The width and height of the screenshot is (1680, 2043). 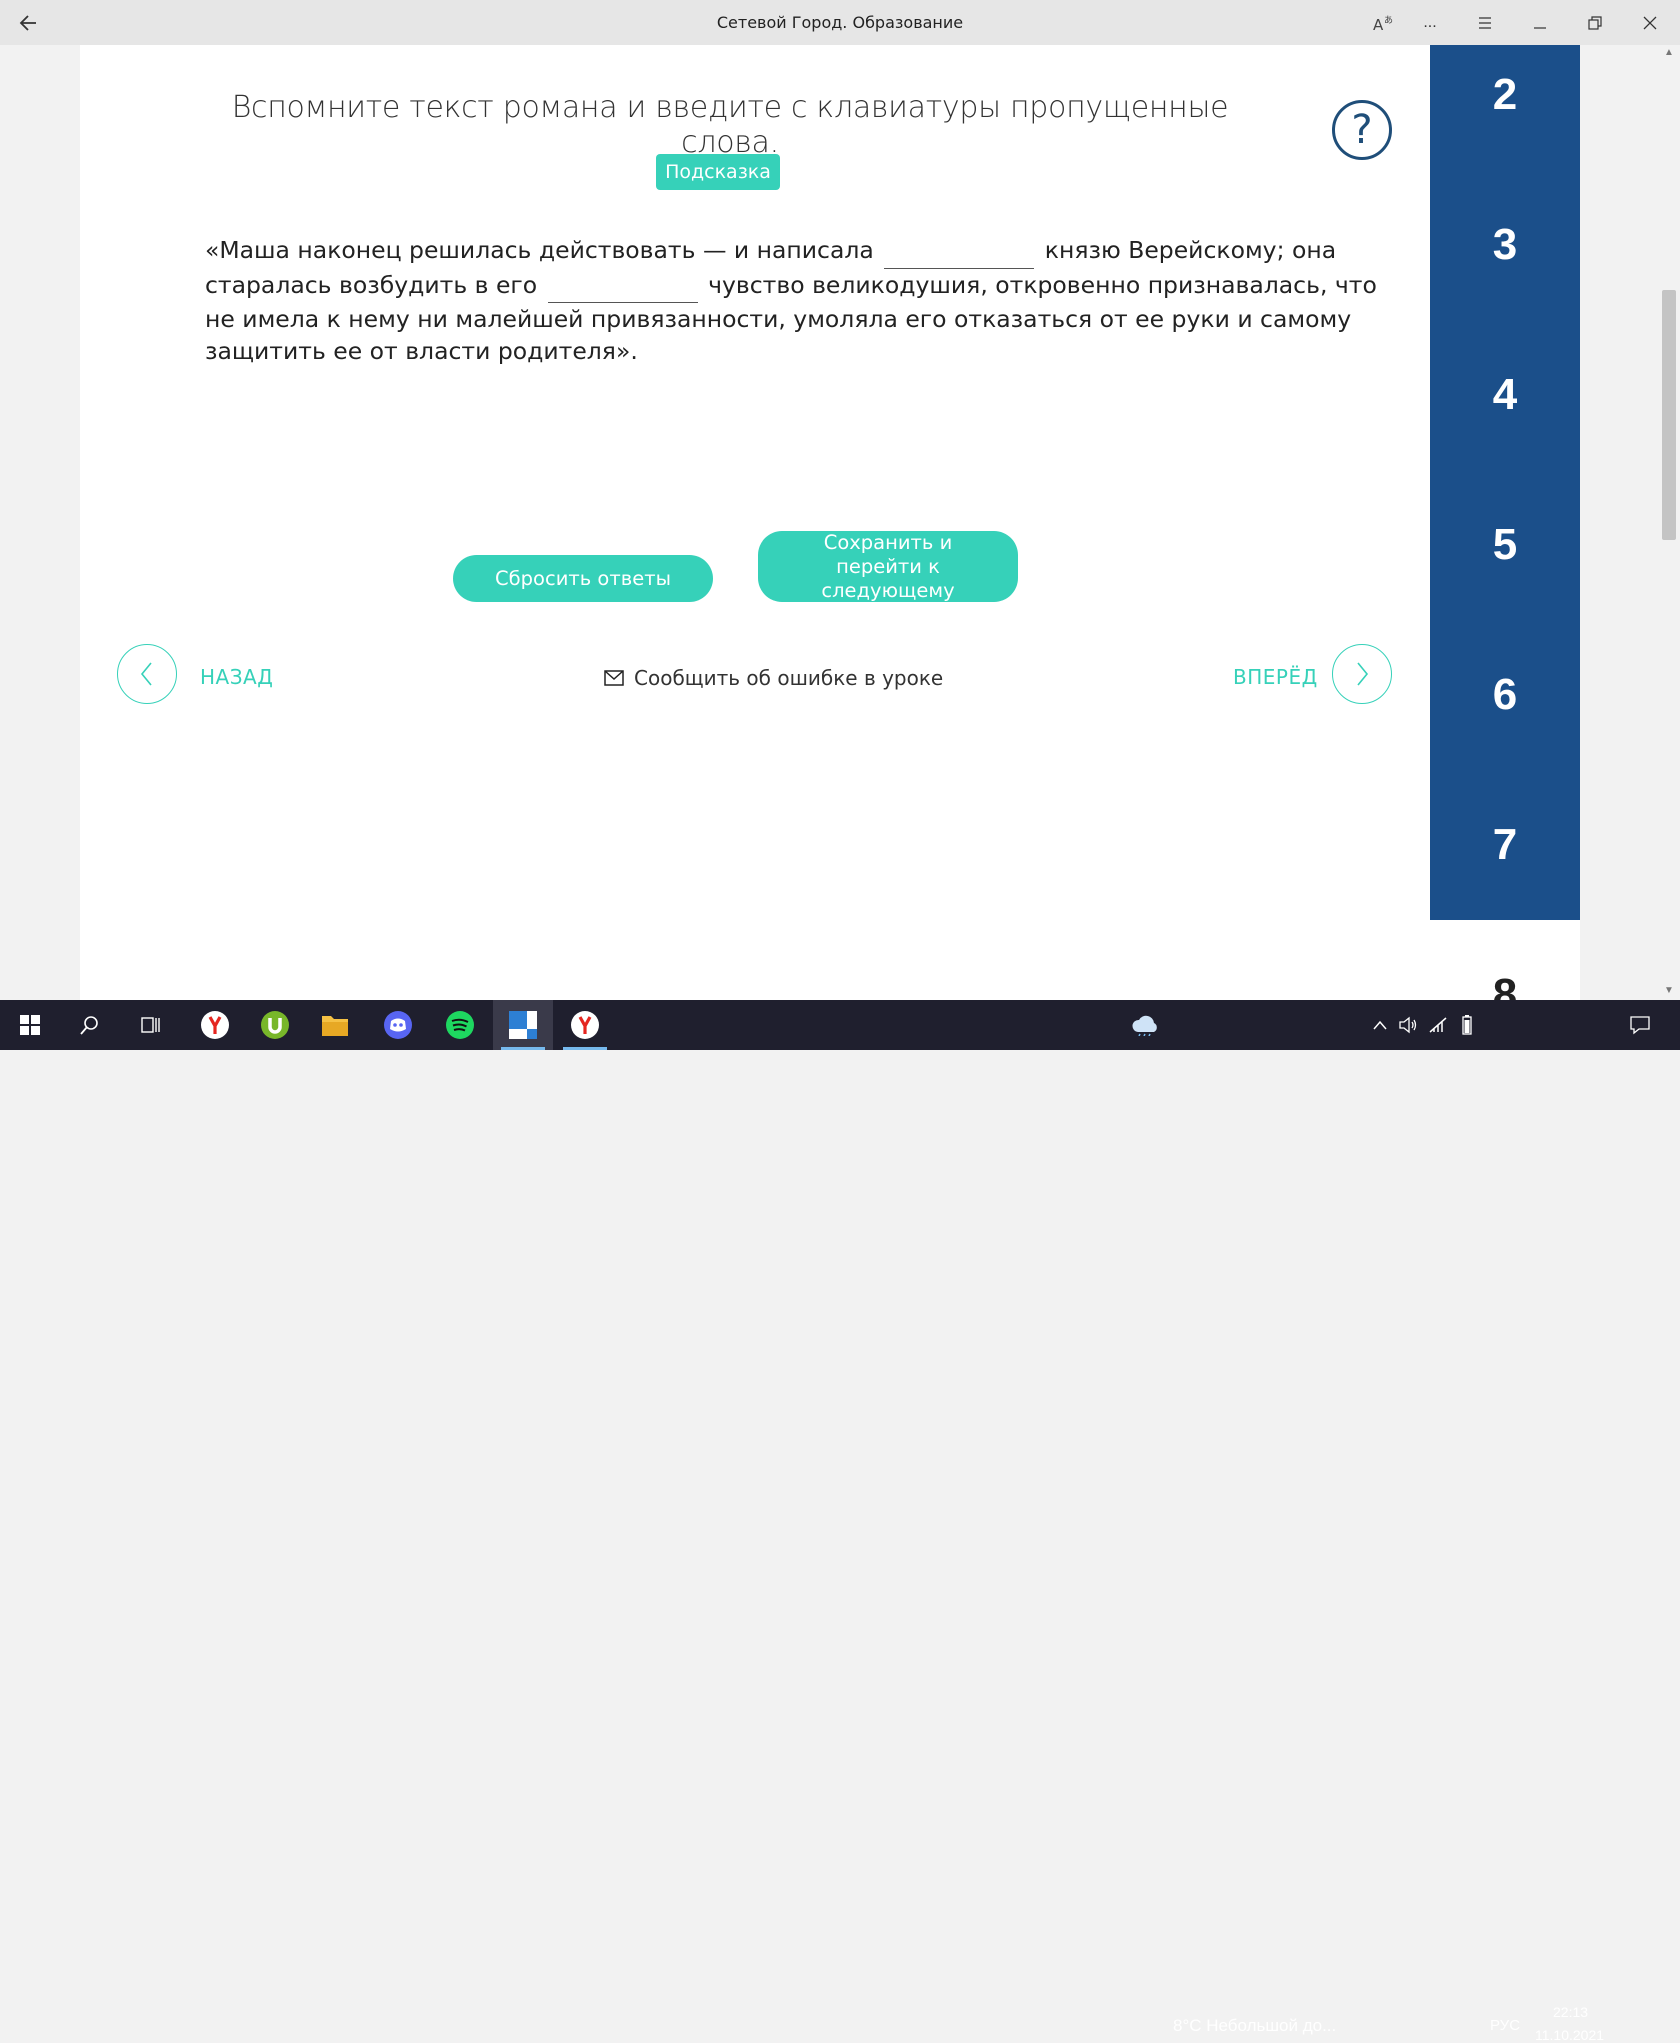 I want to click on yandex-browser-icon, so click(x=215, y=1025).